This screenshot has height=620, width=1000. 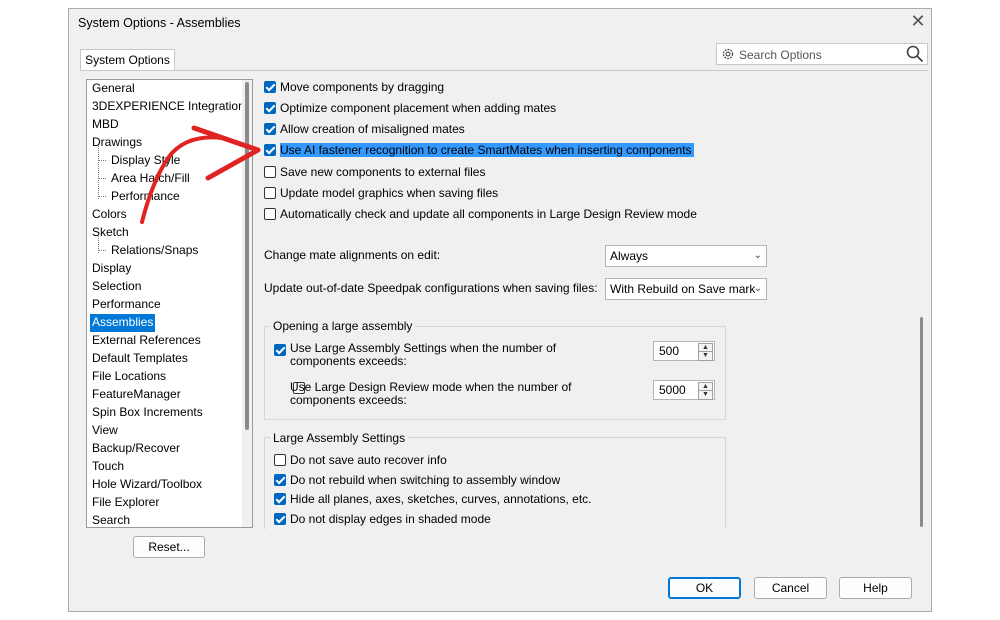 I want to click on annotation-arrow-icon, so click(x=200, y=174).